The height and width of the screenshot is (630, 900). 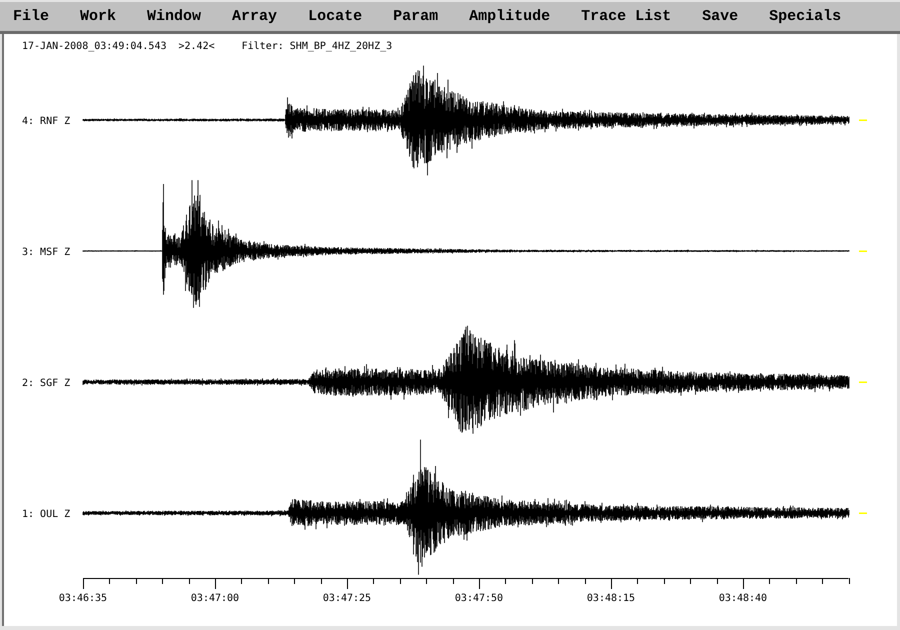 I want to click on menu-item: Param, so click(x=415, y=17).